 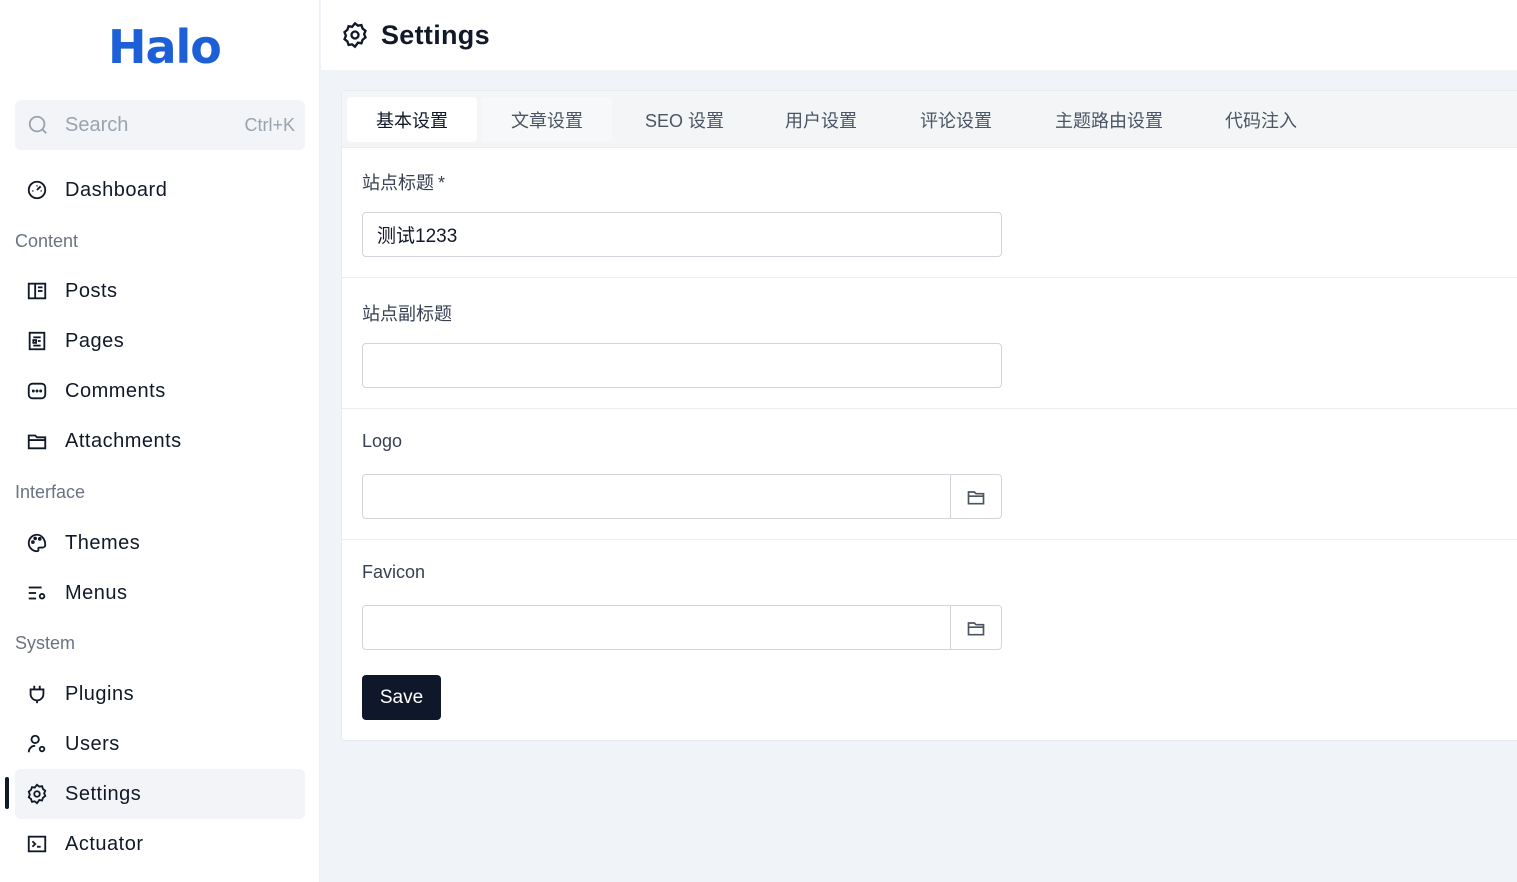 What do you see at coordinates (123, 440) in the screenshot?
I see `sidebar-item-label: Attachments` at bounding box center [123, 440].